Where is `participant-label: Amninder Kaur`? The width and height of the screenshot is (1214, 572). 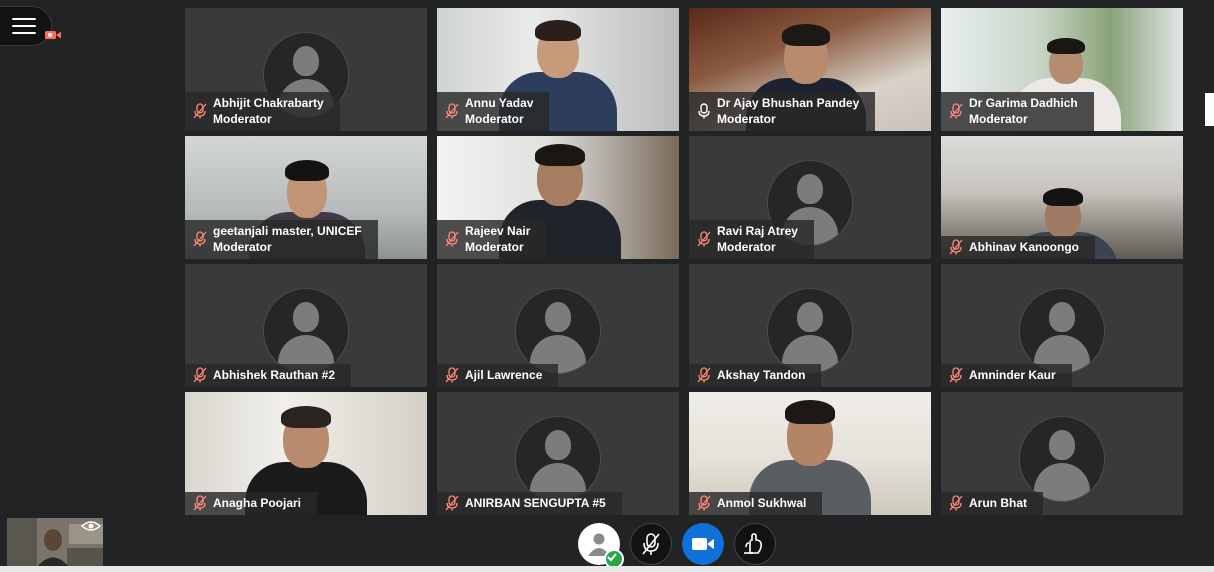 participant-label: Amninder Kaur is located at coordinates (1006, 375).